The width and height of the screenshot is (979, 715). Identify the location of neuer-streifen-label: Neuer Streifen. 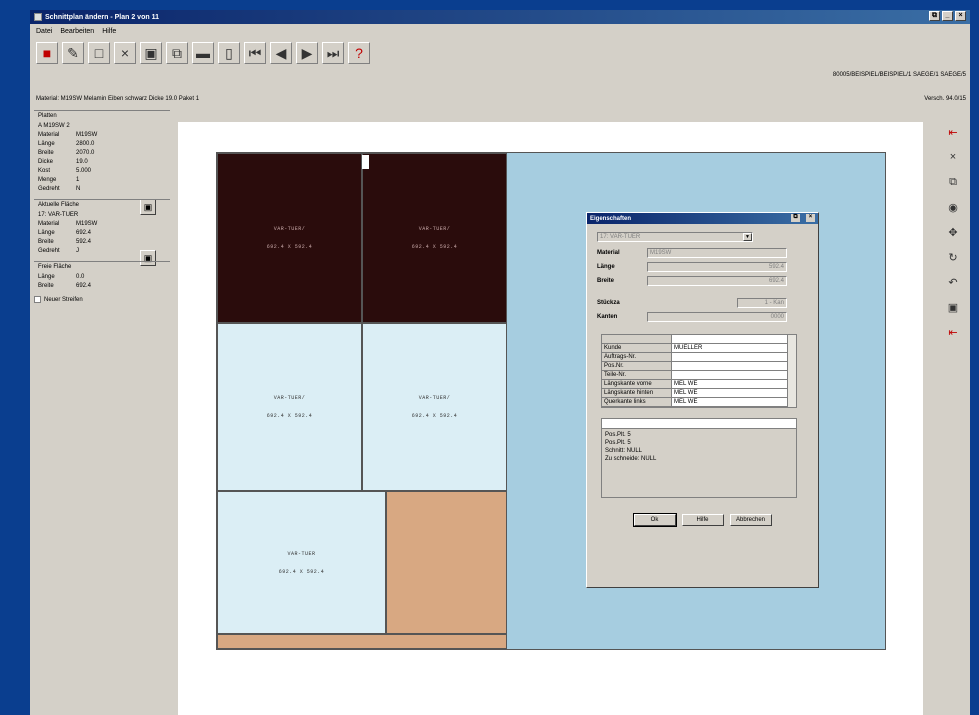
(63, 299).